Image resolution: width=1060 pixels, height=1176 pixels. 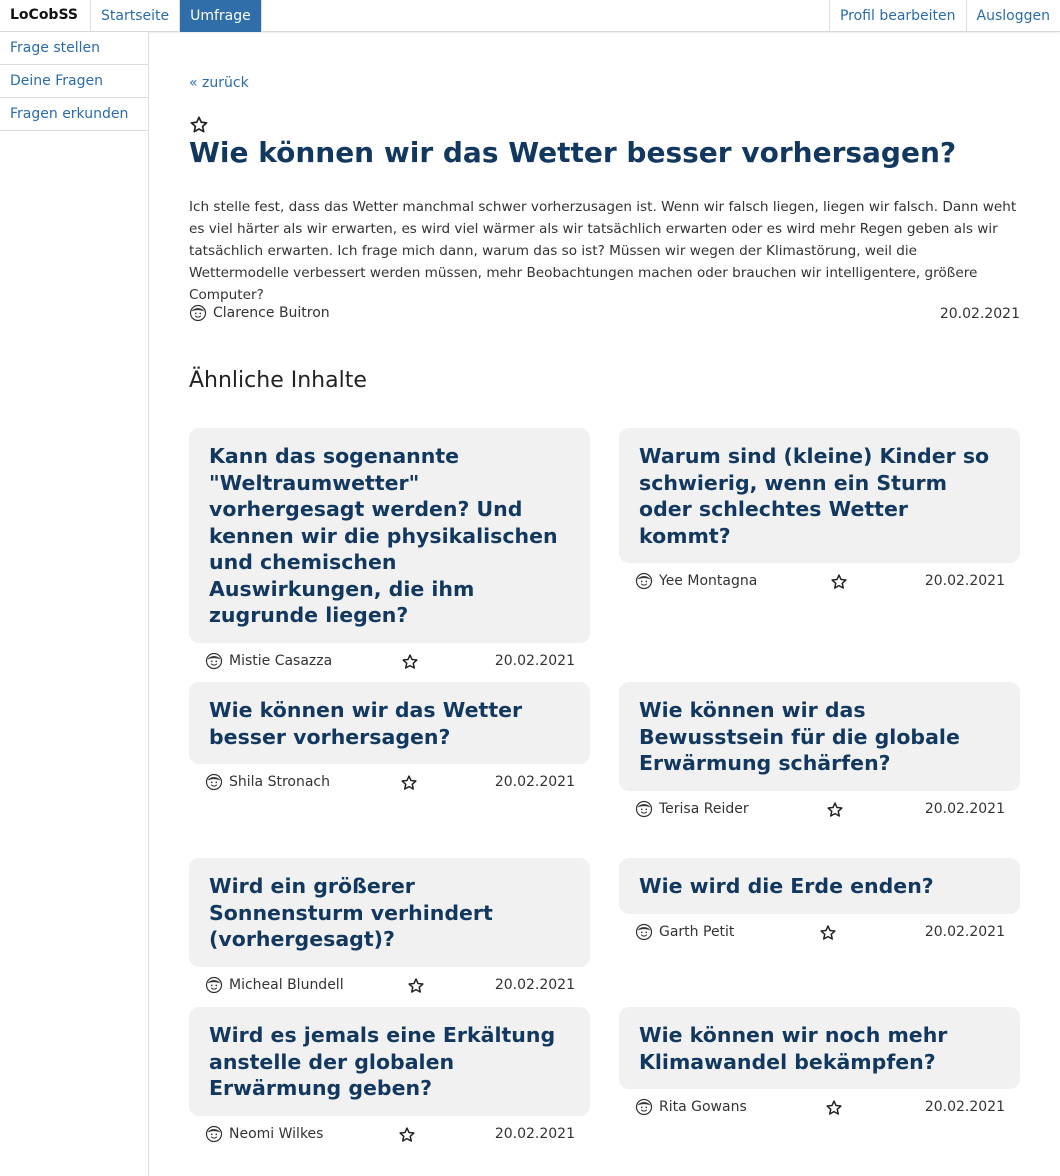 I want to click on author: Terisa Reider, so click(x=692, y=809).